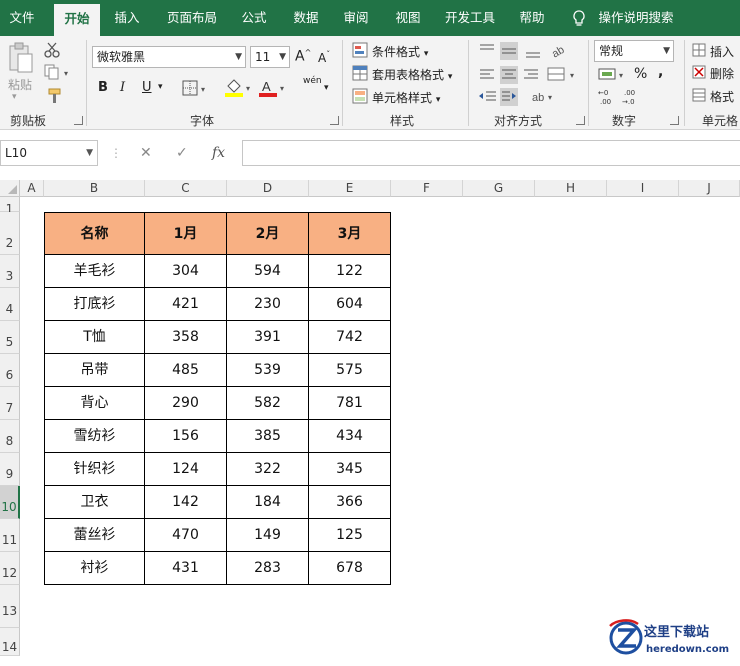 This screenshot has width=740, height=666. Describe the element at coordinates (78, 120) in the screenshot. I see `clipboard-launcher-icon` at that location.